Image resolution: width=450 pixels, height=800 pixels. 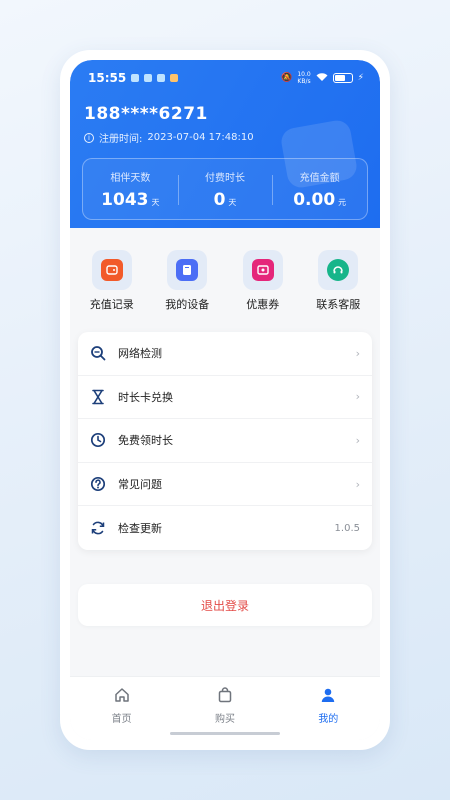 What do you see at coordinates (112, 282) in the screenshot?
I see `recharge-records-button: 充值记录` at bounding box center [112, 282].